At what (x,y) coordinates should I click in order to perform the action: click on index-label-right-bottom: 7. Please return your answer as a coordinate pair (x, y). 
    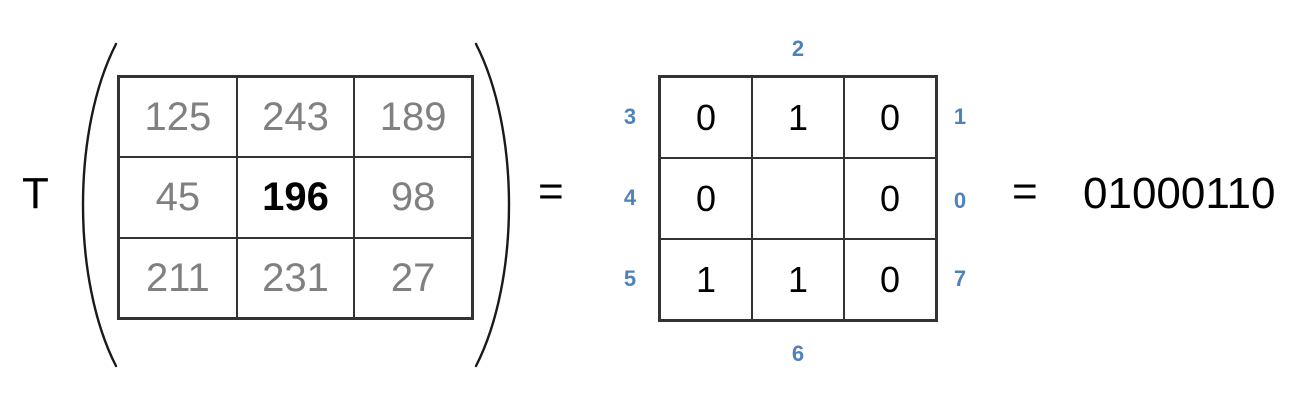
    Looking at the image, I should click on (960, 278).